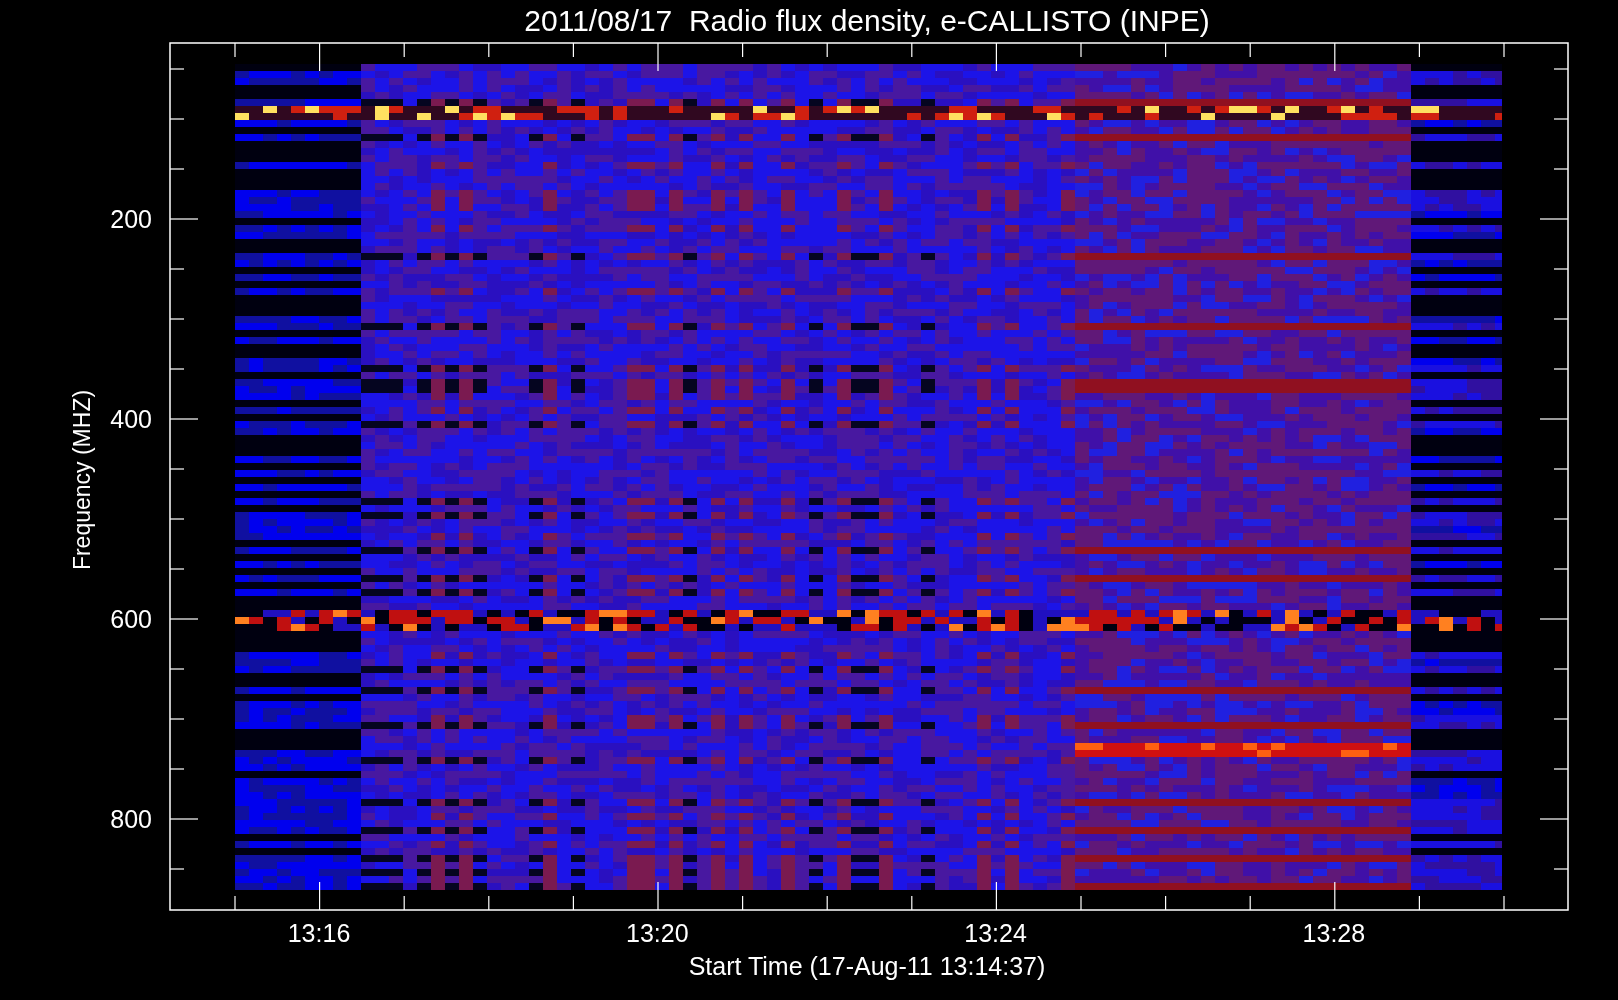 The height and width of the screenshot is (1000, 1618). What do you see at coordinates (995, 933) in the screenshot?
I see `x-tick-label: 13:24` at bounding box center [995, 933].